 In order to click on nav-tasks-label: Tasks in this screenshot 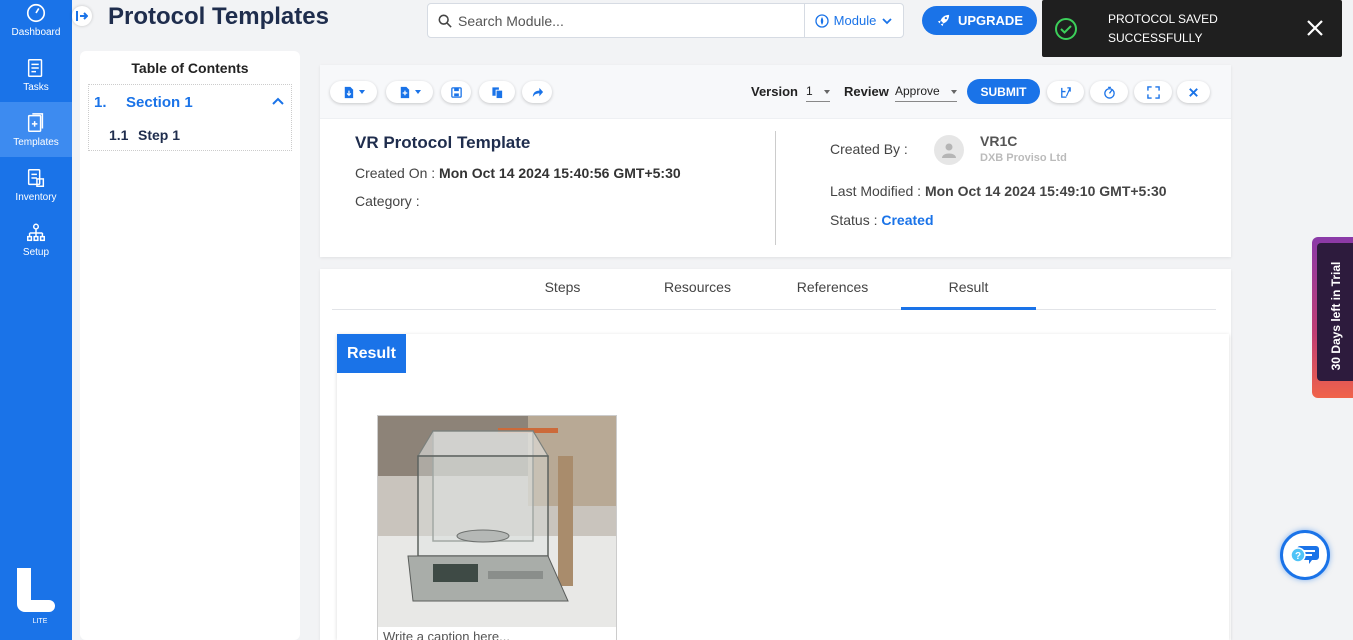, I will do `click(36, 87)`.